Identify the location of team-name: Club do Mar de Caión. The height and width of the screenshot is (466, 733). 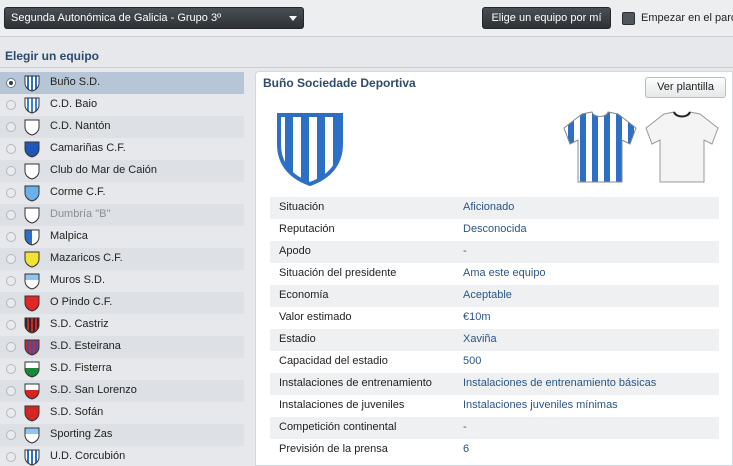
(104, 170).